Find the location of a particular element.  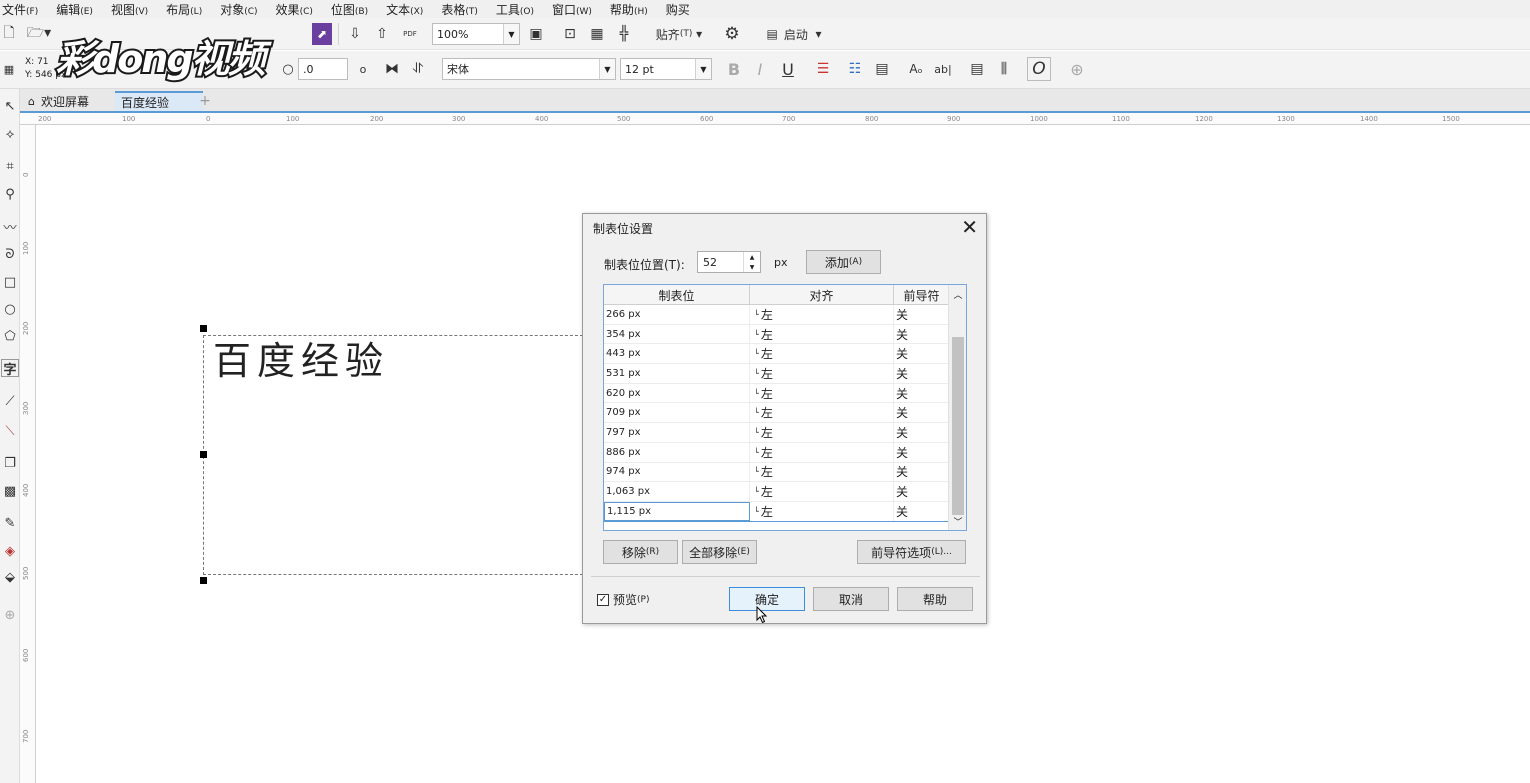

add-tab-icon: + is located at coordinates (205, 101).